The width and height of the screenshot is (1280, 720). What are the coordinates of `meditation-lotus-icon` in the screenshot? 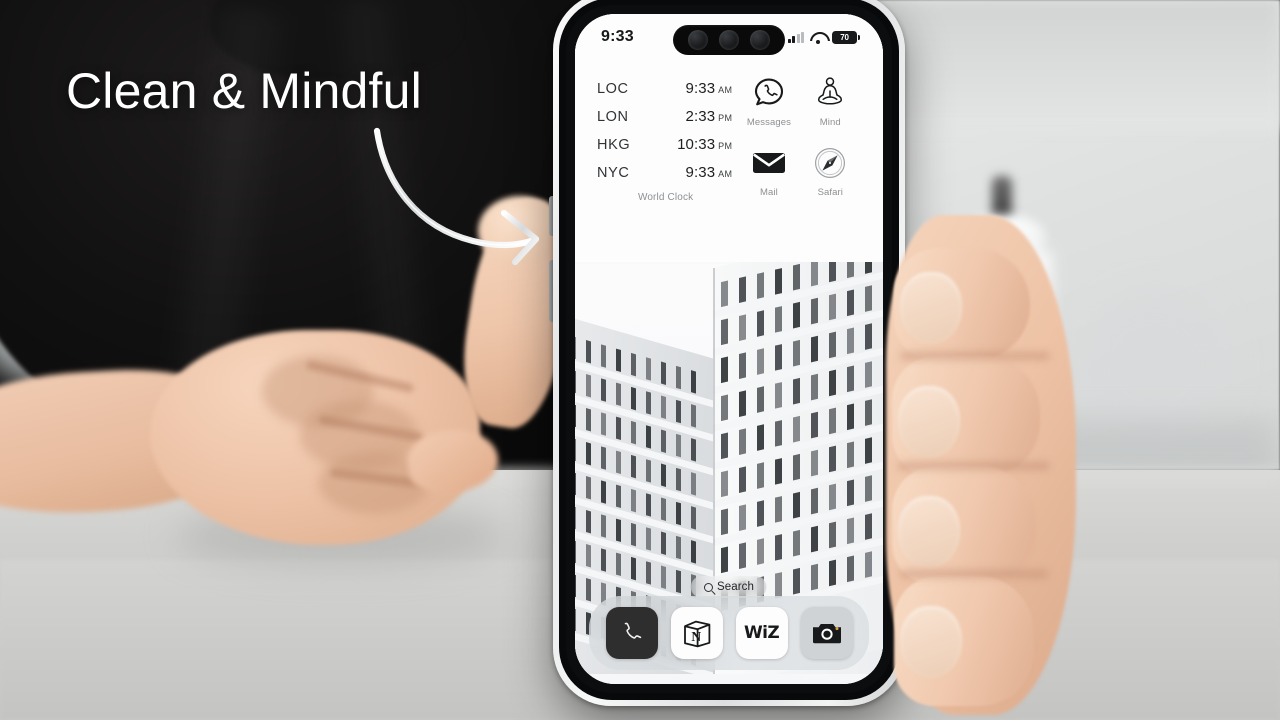 It's located at (830, 93).